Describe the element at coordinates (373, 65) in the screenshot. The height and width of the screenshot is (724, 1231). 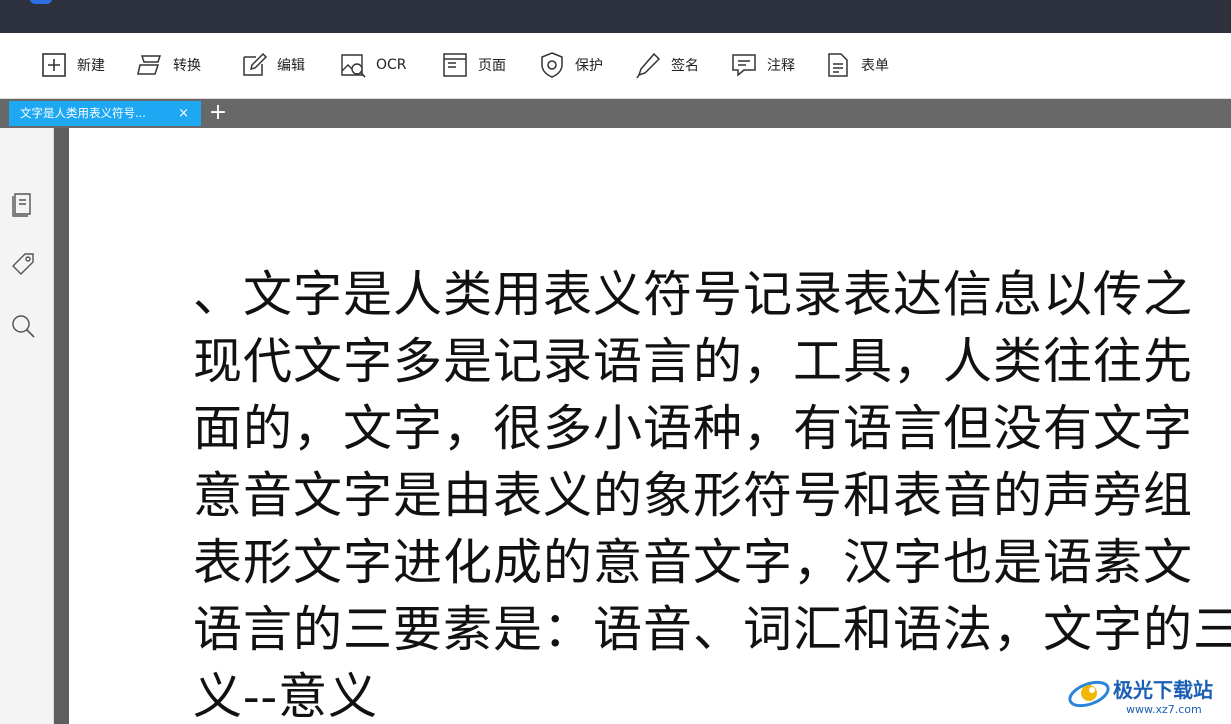
I see `ocr-button: OCR` at that location.